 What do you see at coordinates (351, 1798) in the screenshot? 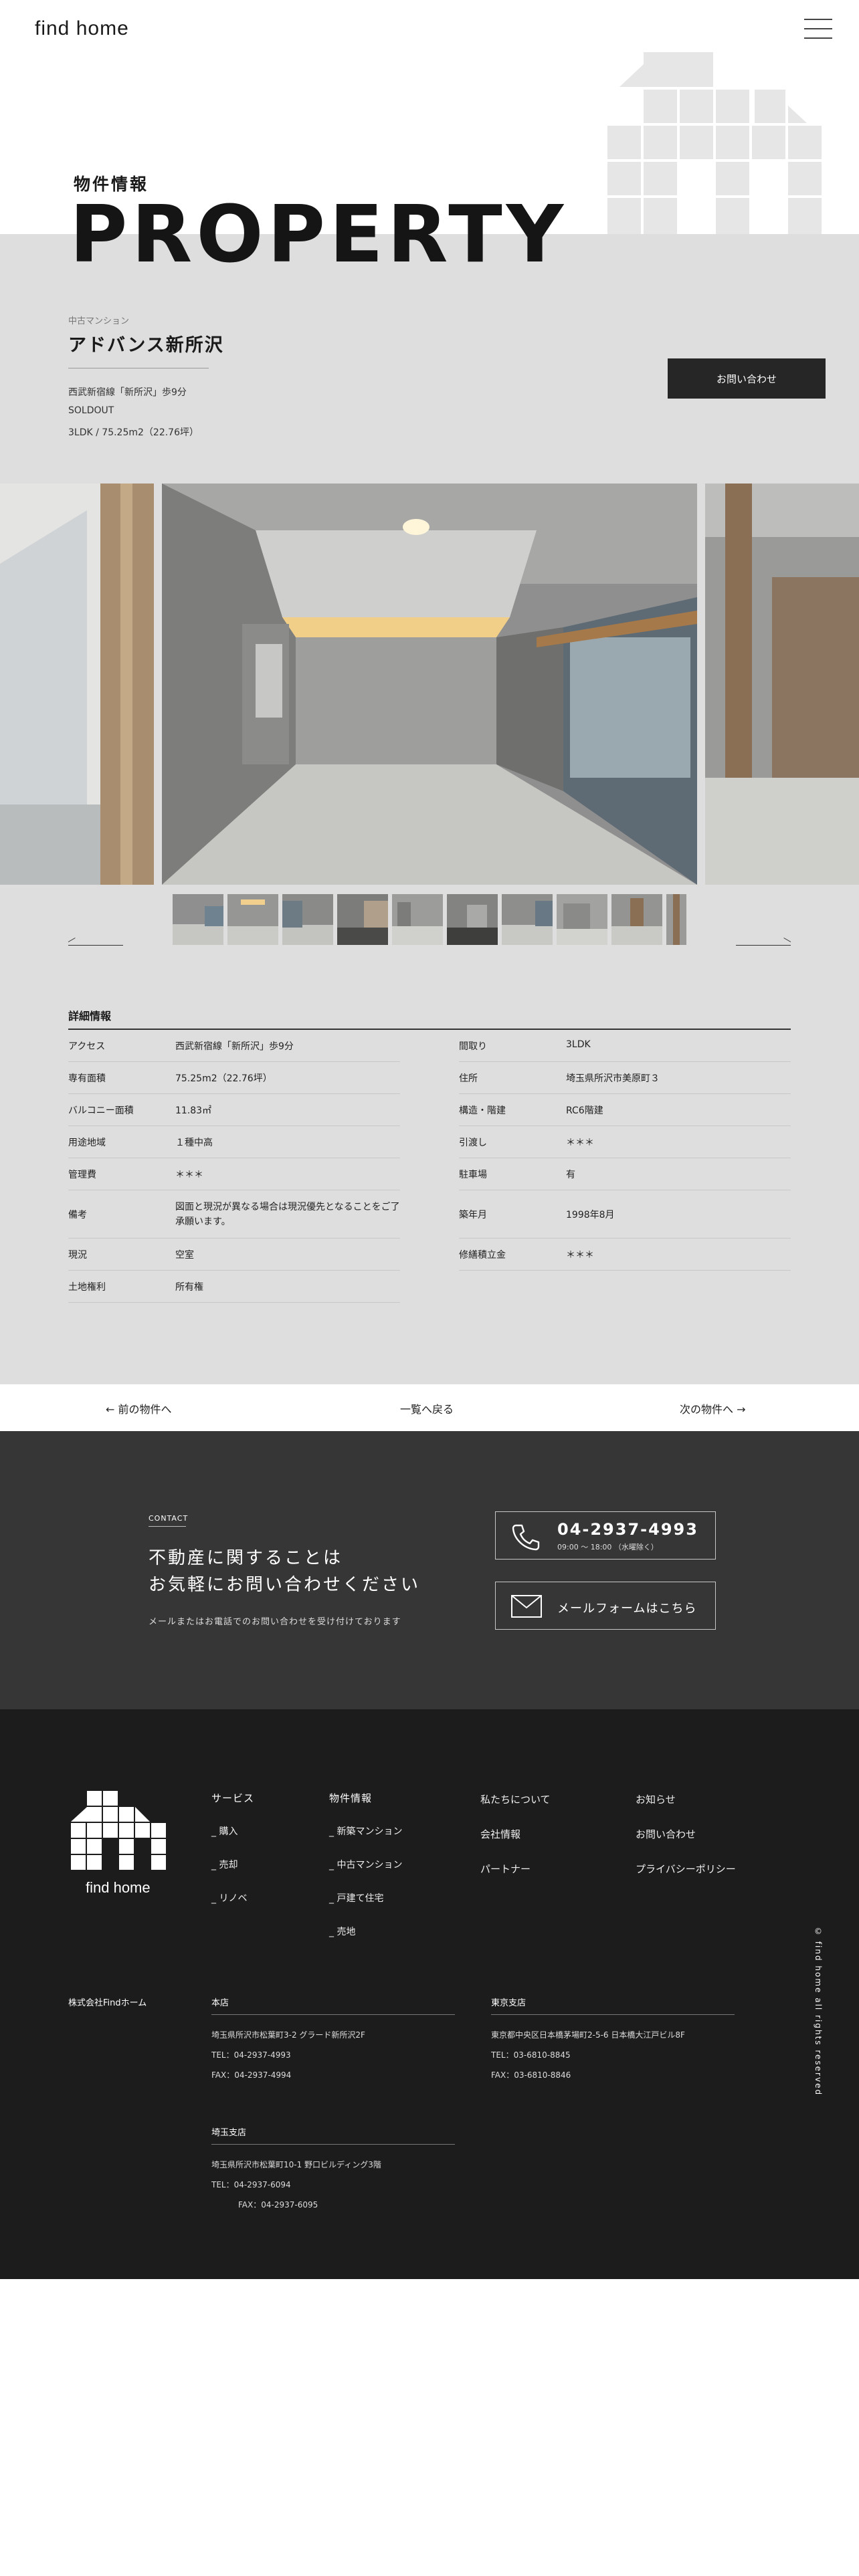
I see `footer-nav-property-title: 物件情報` at bounding box center [351, 1798].